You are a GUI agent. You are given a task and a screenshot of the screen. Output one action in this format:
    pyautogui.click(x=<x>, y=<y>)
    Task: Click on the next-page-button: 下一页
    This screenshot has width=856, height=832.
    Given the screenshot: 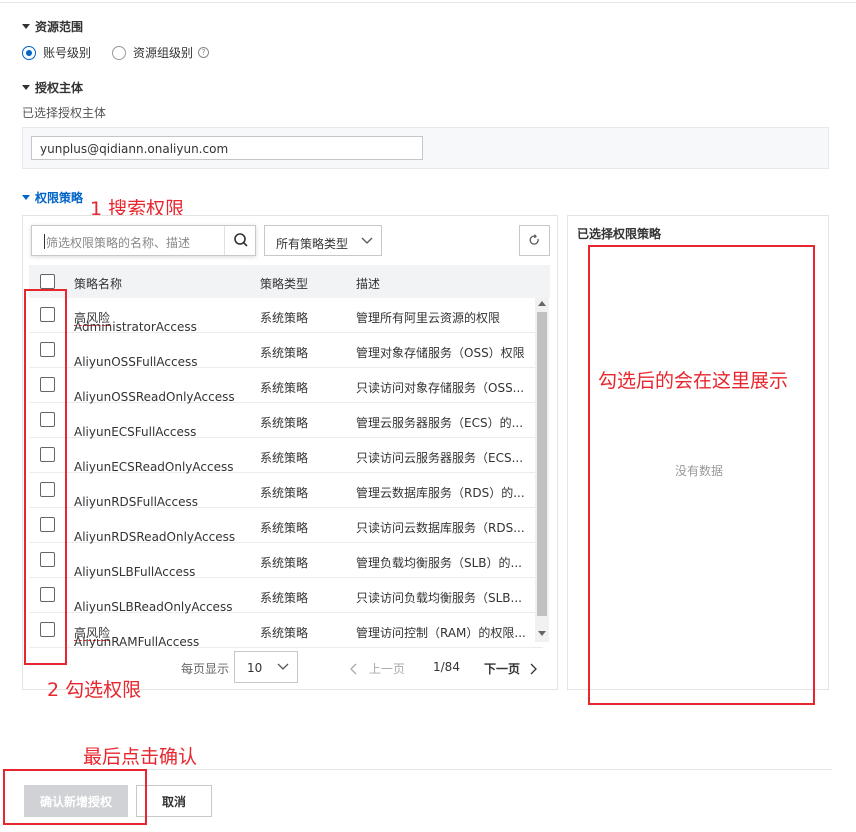 What is the action you would take?
    pyautogui.click(x=511, y=668)
    